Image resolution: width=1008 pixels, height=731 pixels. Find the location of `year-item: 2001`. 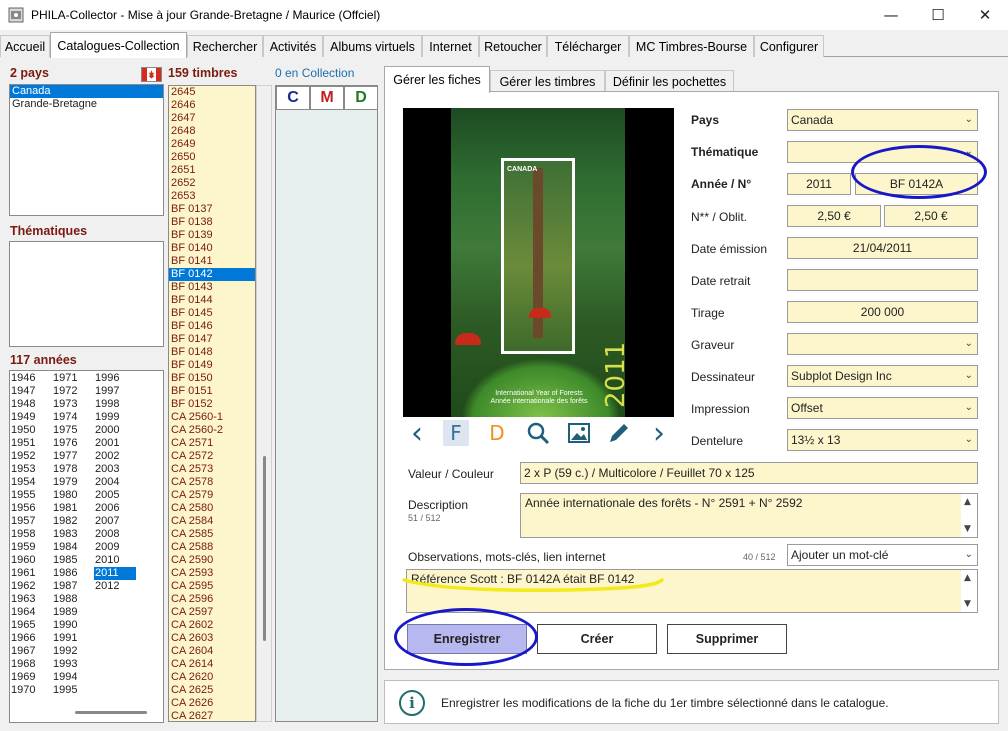

year-item: 2001 is located at coordinates (107, 443).